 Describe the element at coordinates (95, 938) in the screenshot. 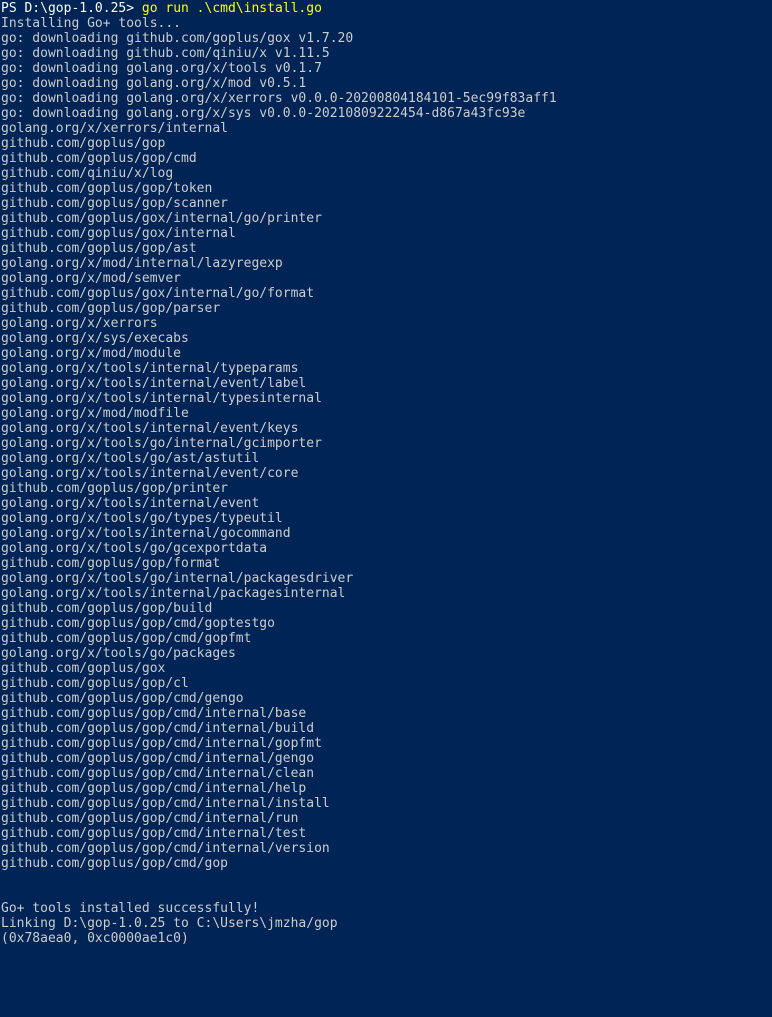

I see `output-text: (0x78aea0, 0xc0000ae1c0)` at that location.